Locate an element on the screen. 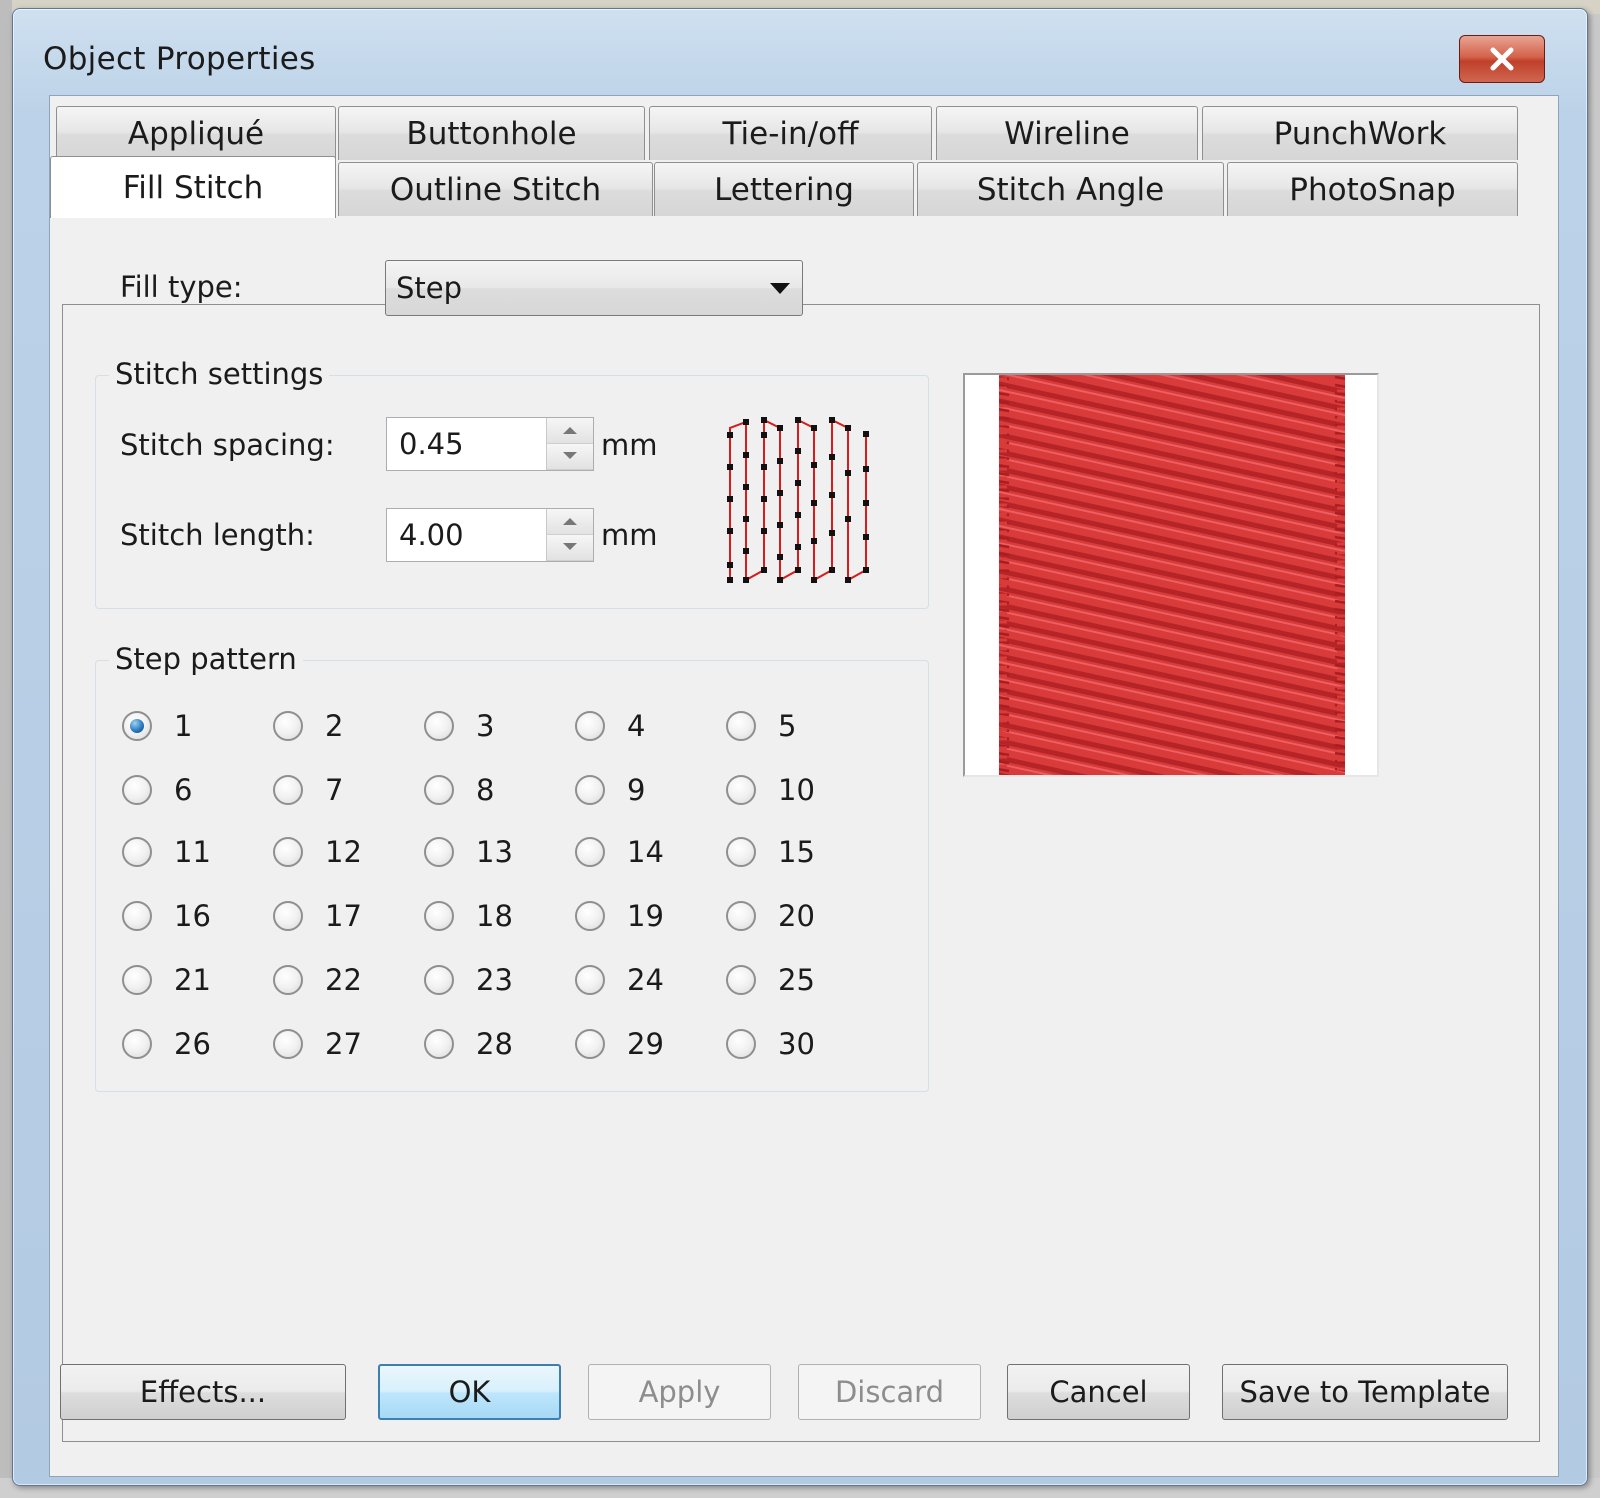 The width and height of the screenshot is (1600, 1498). step-pattern-option-label: 6 is located at coordinates (183, 790).